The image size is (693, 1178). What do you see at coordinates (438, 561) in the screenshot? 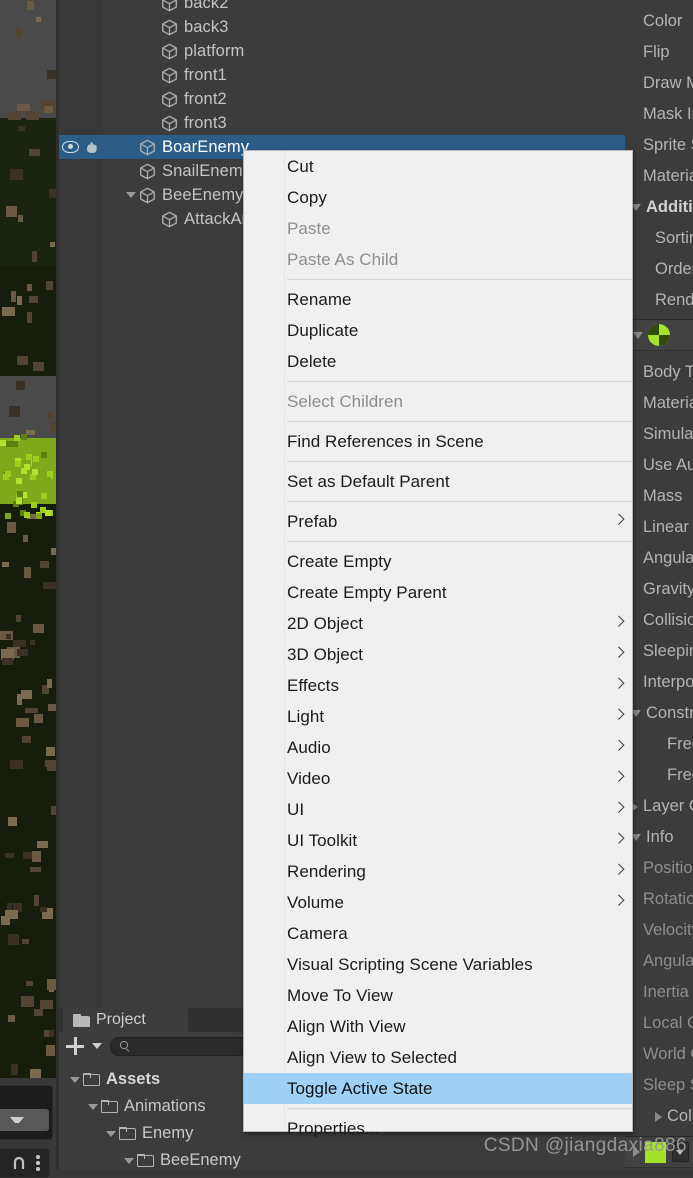
I see `menu-item-create-empty: Create Empty` at bounding box center [438, 561].